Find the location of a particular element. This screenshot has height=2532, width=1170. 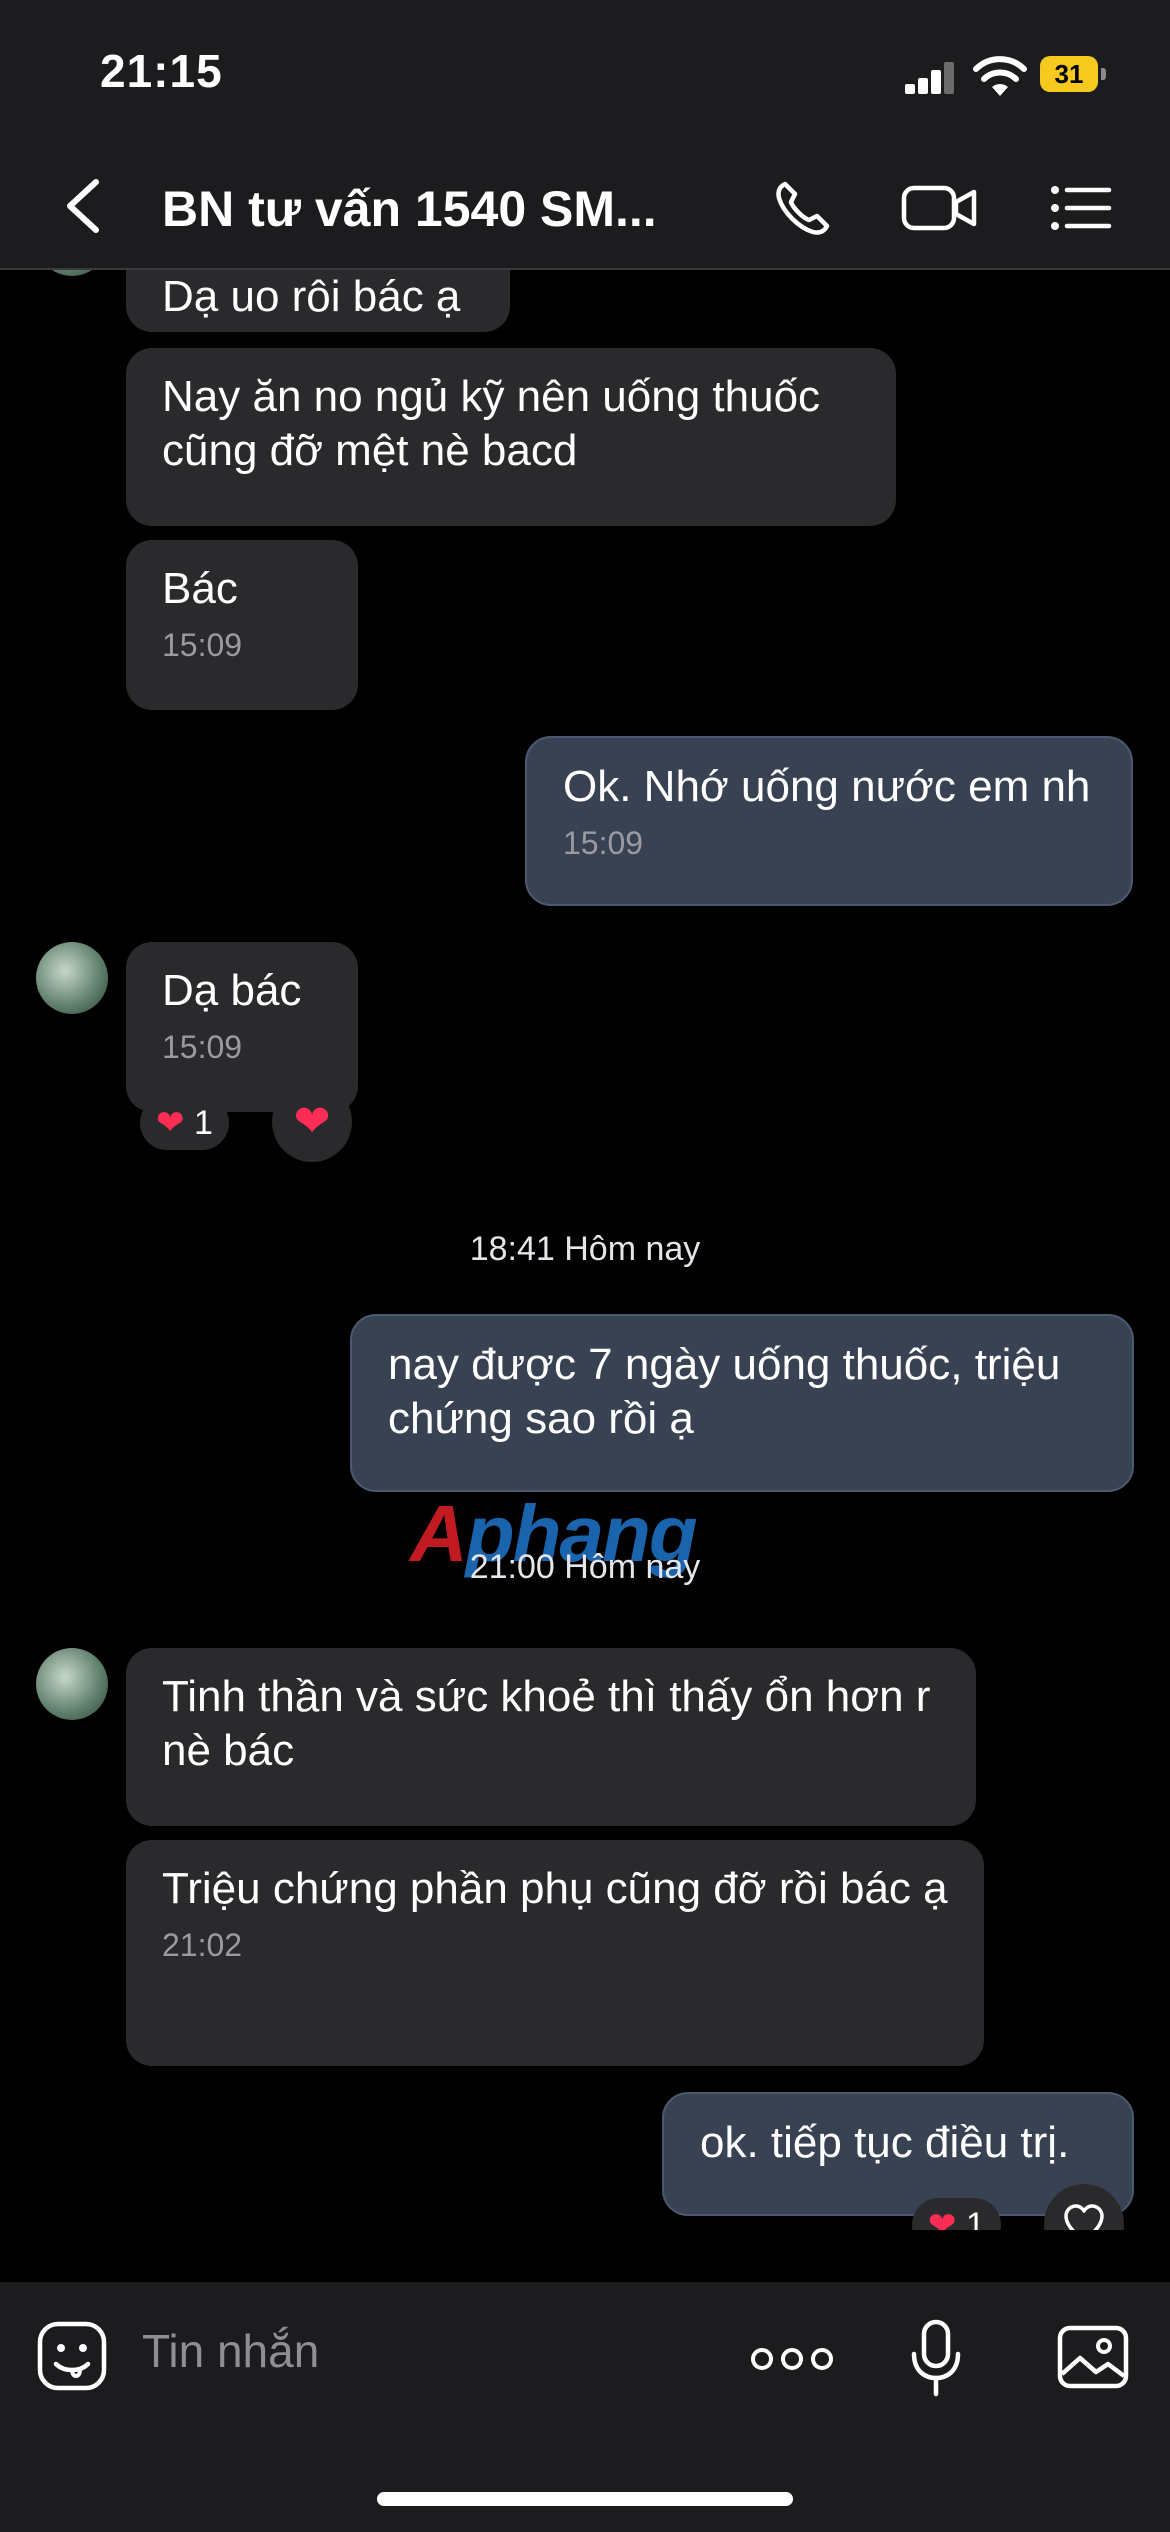

message-time: 21:02 is located at coordinates (202, 1945).